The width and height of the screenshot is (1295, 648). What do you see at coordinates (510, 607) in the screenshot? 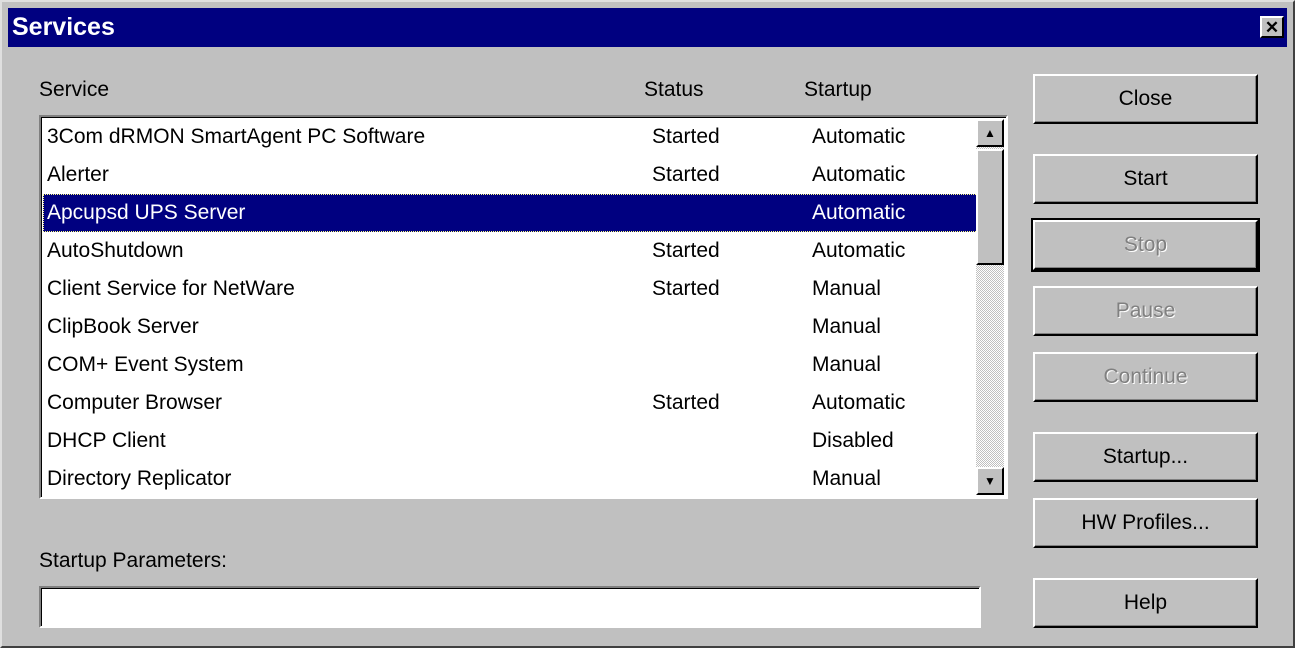
I see `startup-parameters-input` at bounding box center [510, 607].